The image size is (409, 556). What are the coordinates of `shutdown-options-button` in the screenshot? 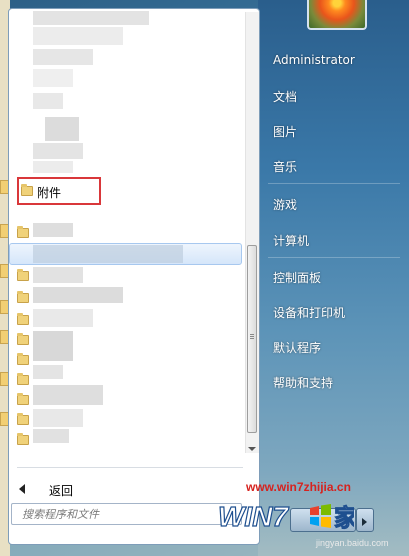 It's located at (365, 520).